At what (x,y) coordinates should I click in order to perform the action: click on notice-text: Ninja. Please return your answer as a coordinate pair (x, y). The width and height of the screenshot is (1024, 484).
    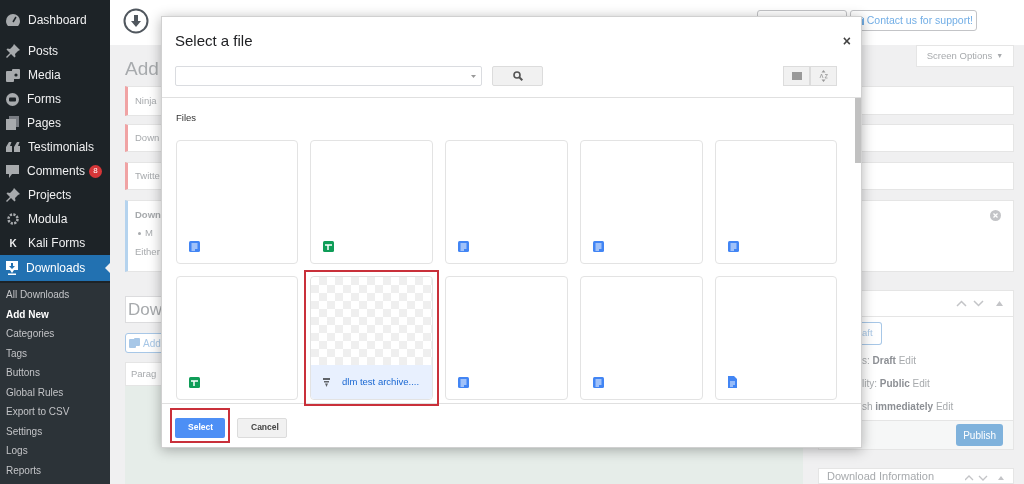
    Looking at the image, I should click on (146, 100).